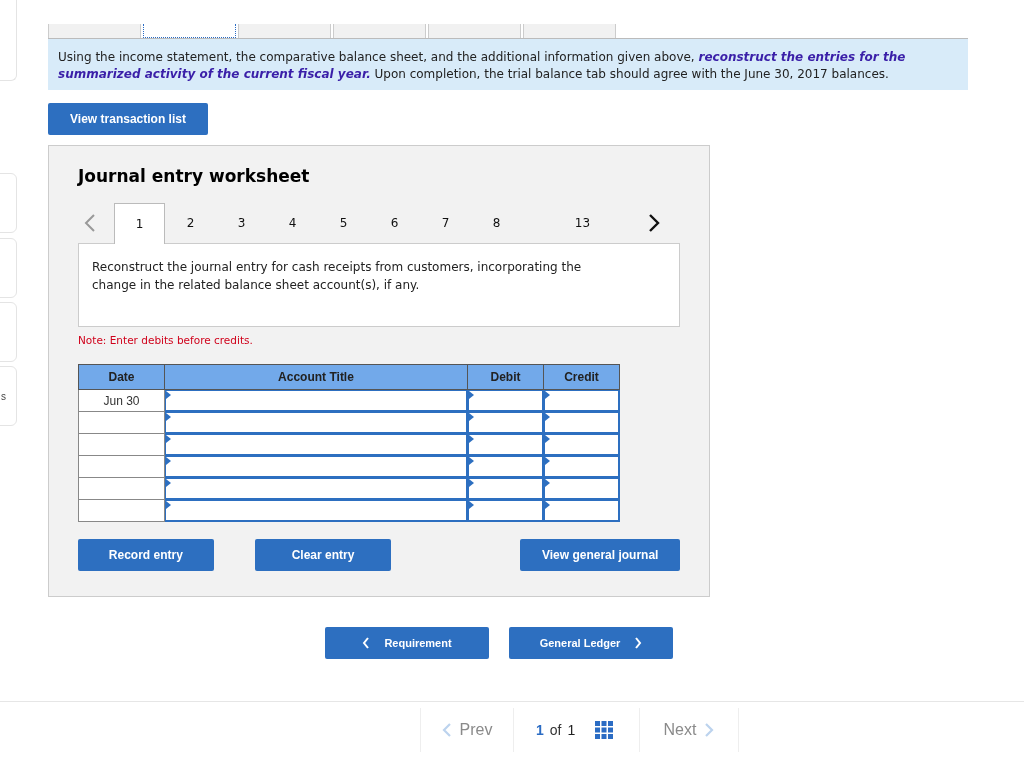 The height and width of the screenshot is (761, 1024). I want to click on page-total: 1, so click(571, 730).